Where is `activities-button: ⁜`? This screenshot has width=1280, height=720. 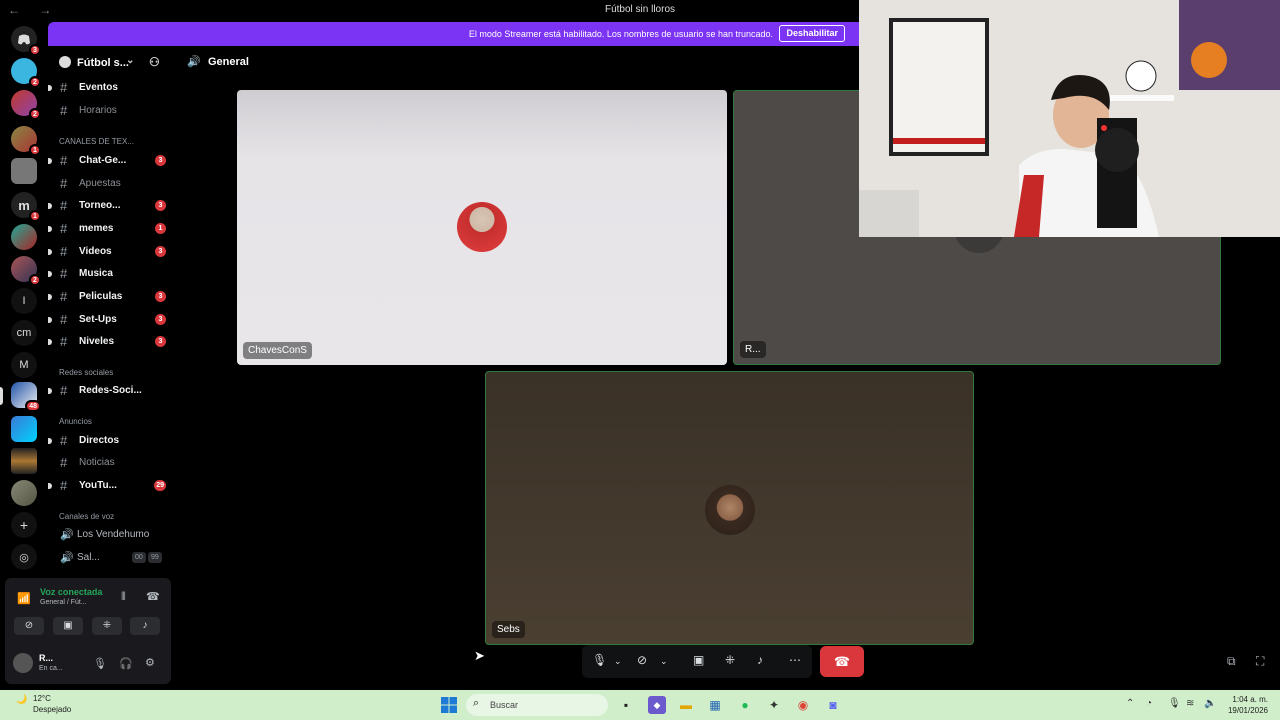
activities-button: ⁜ is located at coordinates (107, 626).